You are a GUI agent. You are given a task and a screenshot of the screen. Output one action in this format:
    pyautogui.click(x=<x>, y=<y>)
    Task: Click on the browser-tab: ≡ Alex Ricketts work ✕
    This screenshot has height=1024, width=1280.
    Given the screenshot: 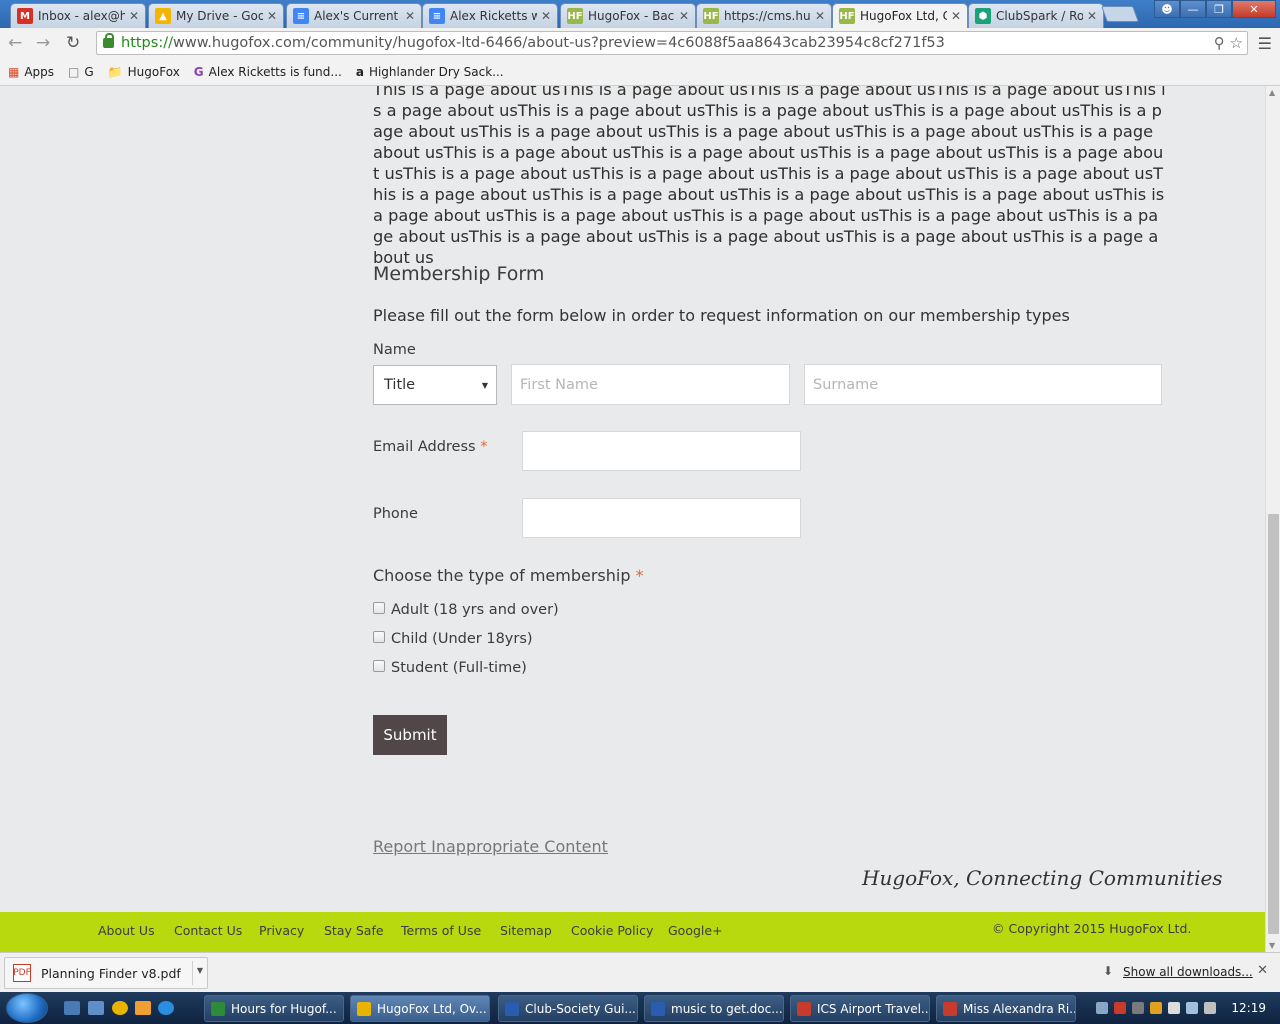 What is the action you would take?
    pyautogui.click(x=490, y=15)
    